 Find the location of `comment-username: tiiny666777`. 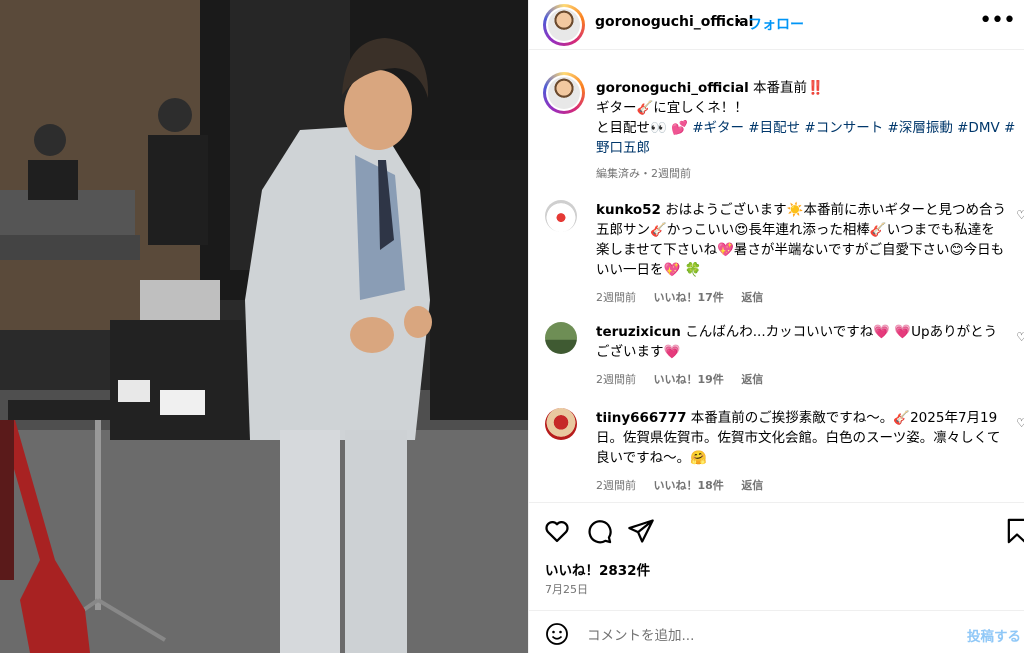

comment-username: tiiny666777 is located at coordinates (641, 418).